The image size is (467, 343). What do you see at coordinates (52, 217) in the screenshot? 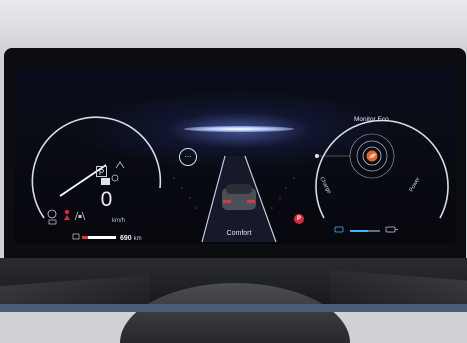
I see `autohold-icon` at bounding box center [52, 217].